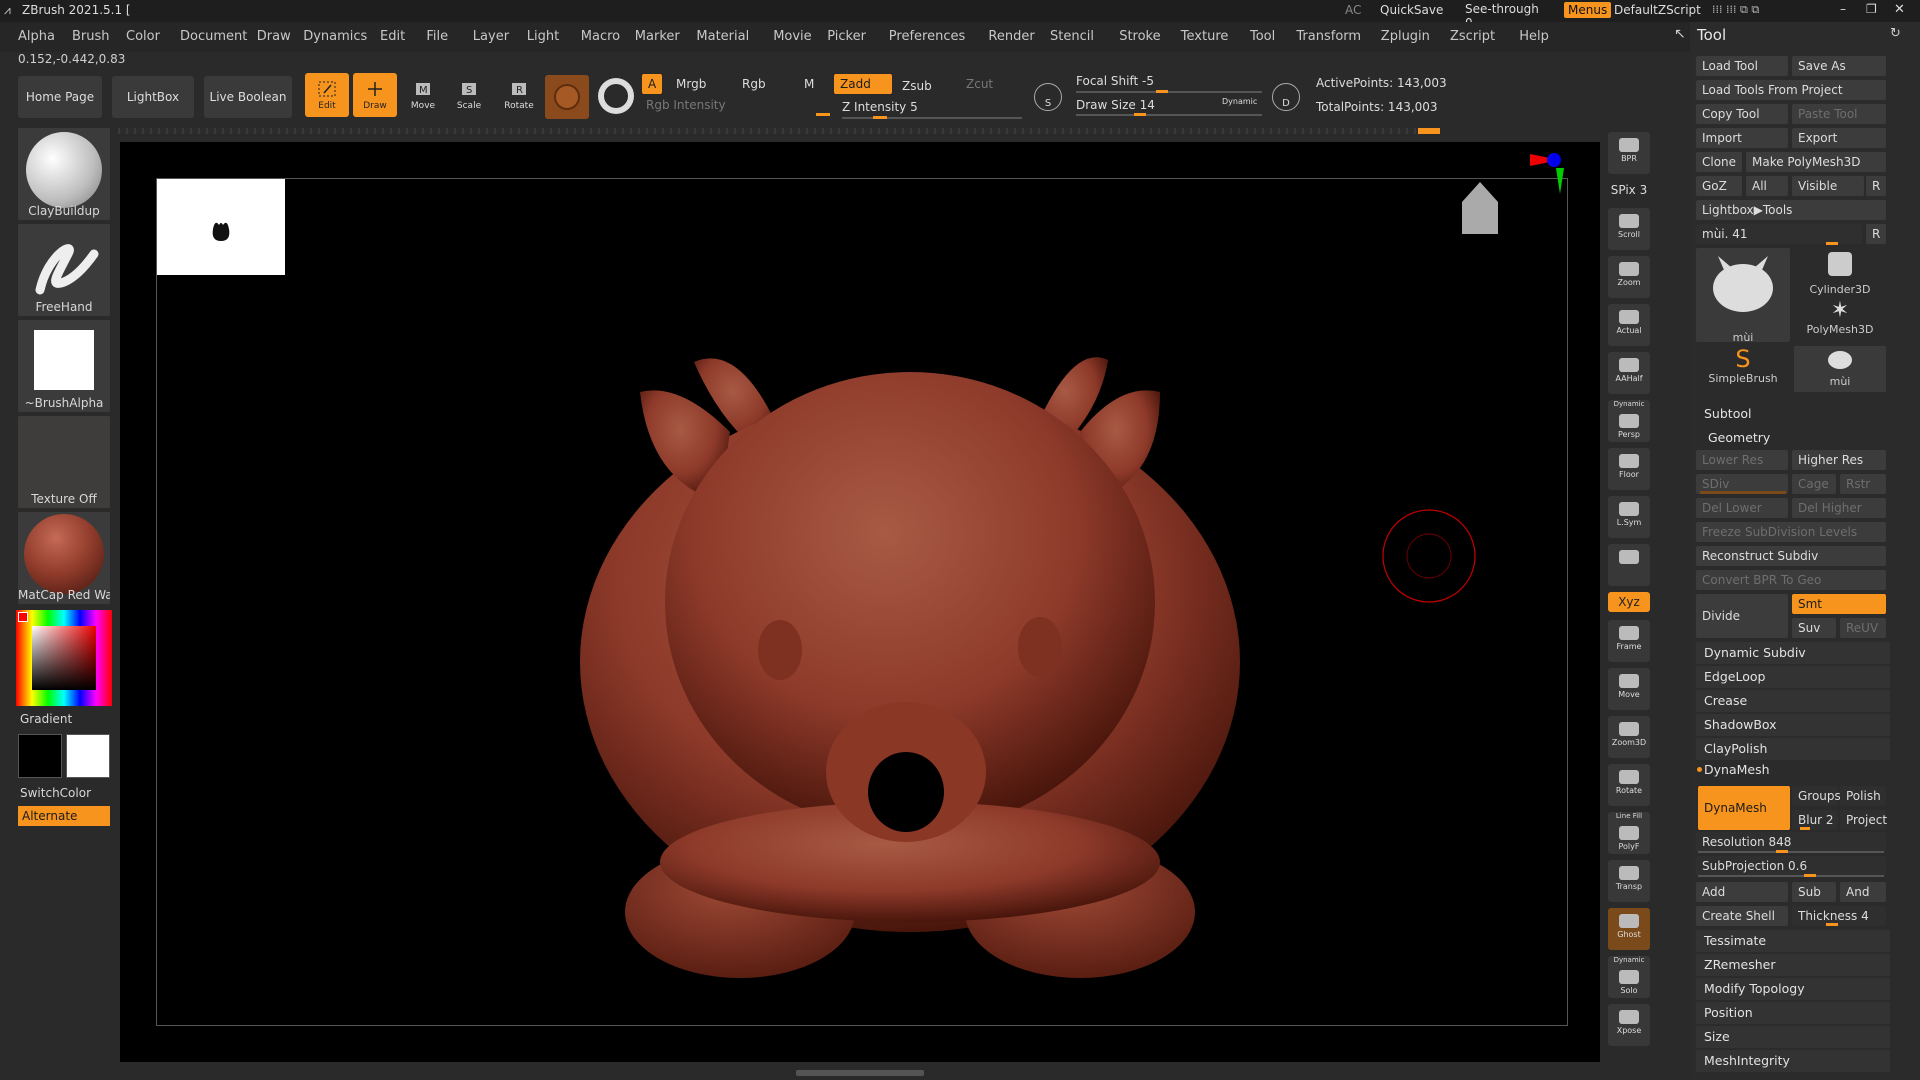 The height and width of the screenshot is (1080, 1920). I want to click on dynamic-size-toggle: Dynamic, so click(1239, 101).